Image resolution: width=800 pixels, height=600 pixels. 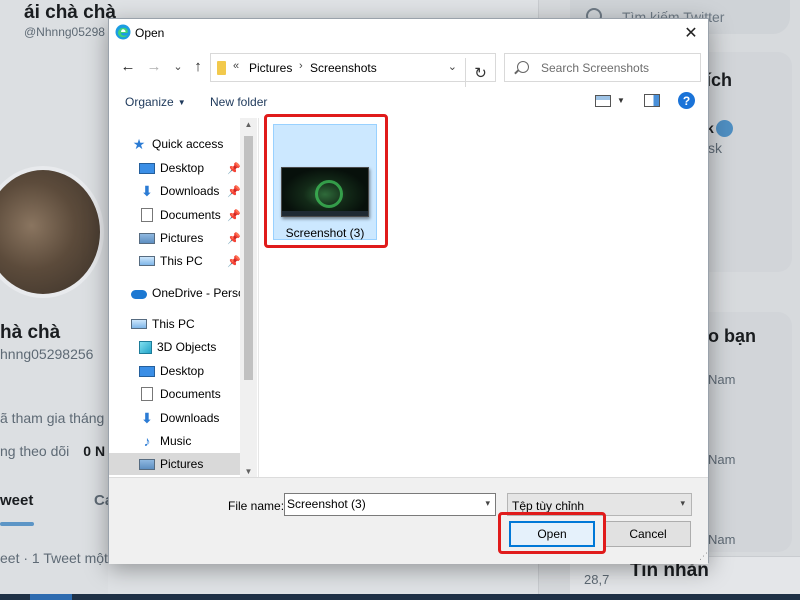 What do you see at coordinates (181, 102) in the screenshot?
I see `caret-down-icon: ▼` at bounding box center [181, 102].